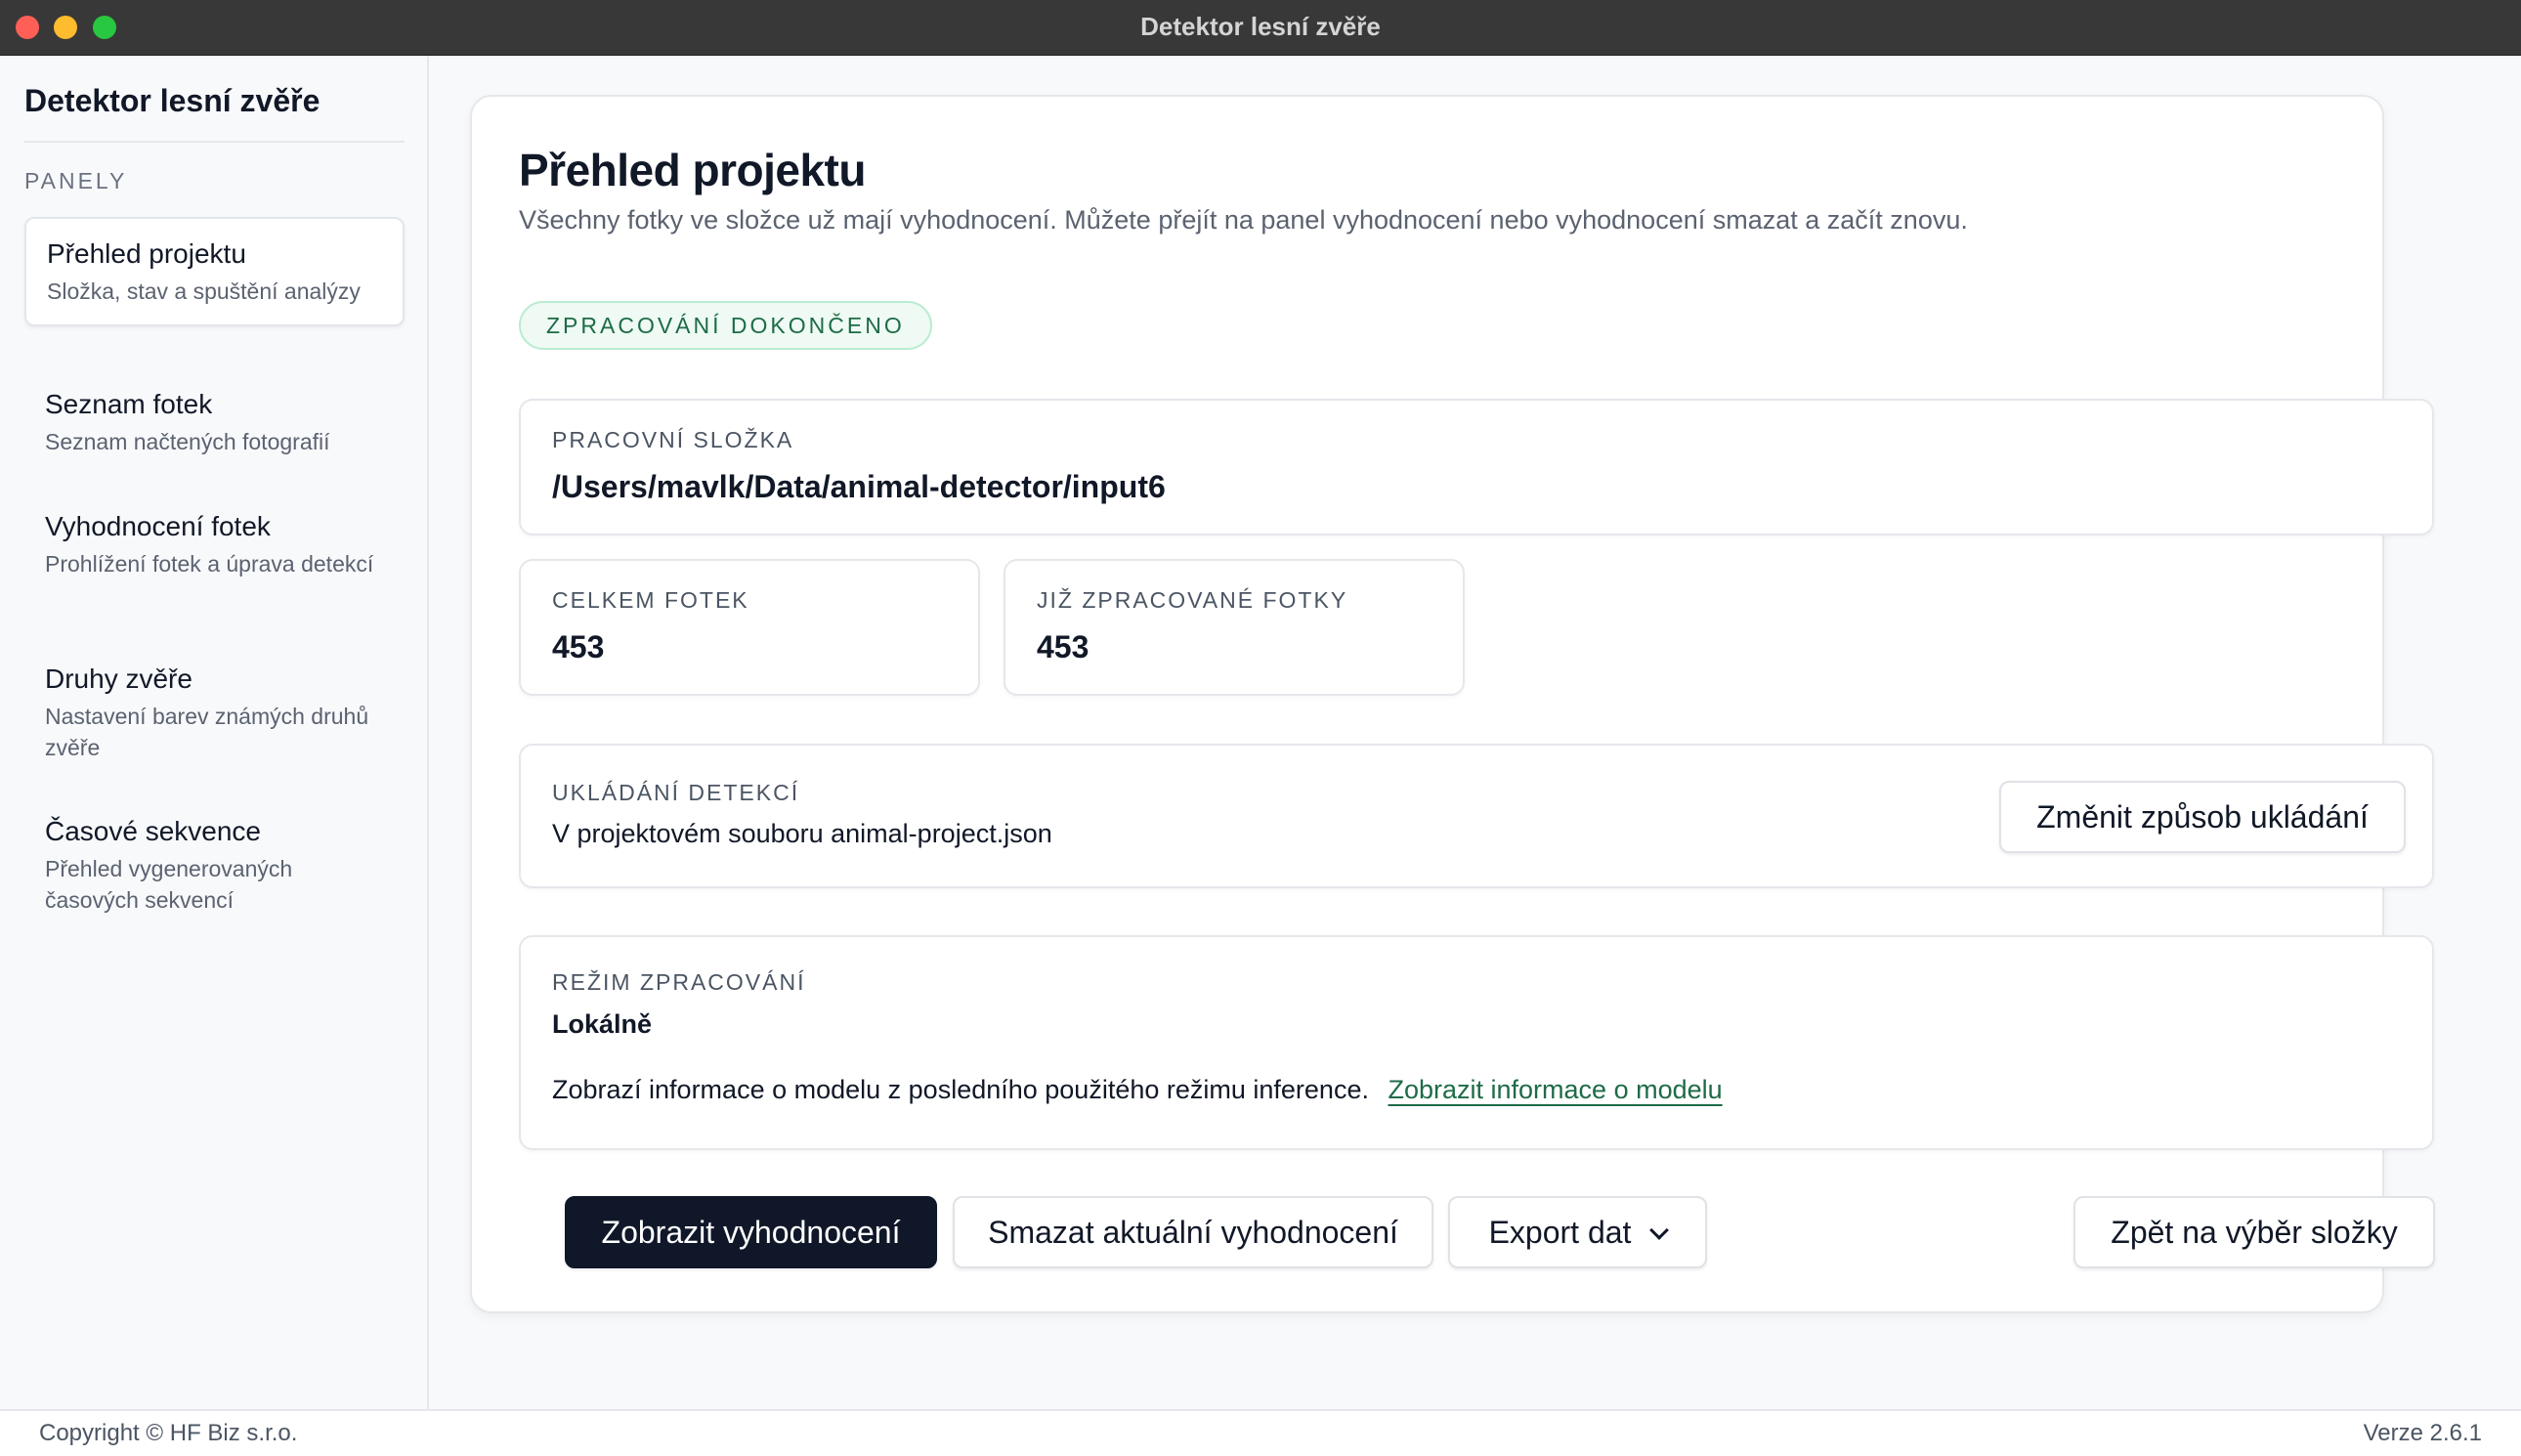  Describe the element at coordinates (602, 1024) in the screenshot. I see `processing-mode-value: Lokálně` at that location.